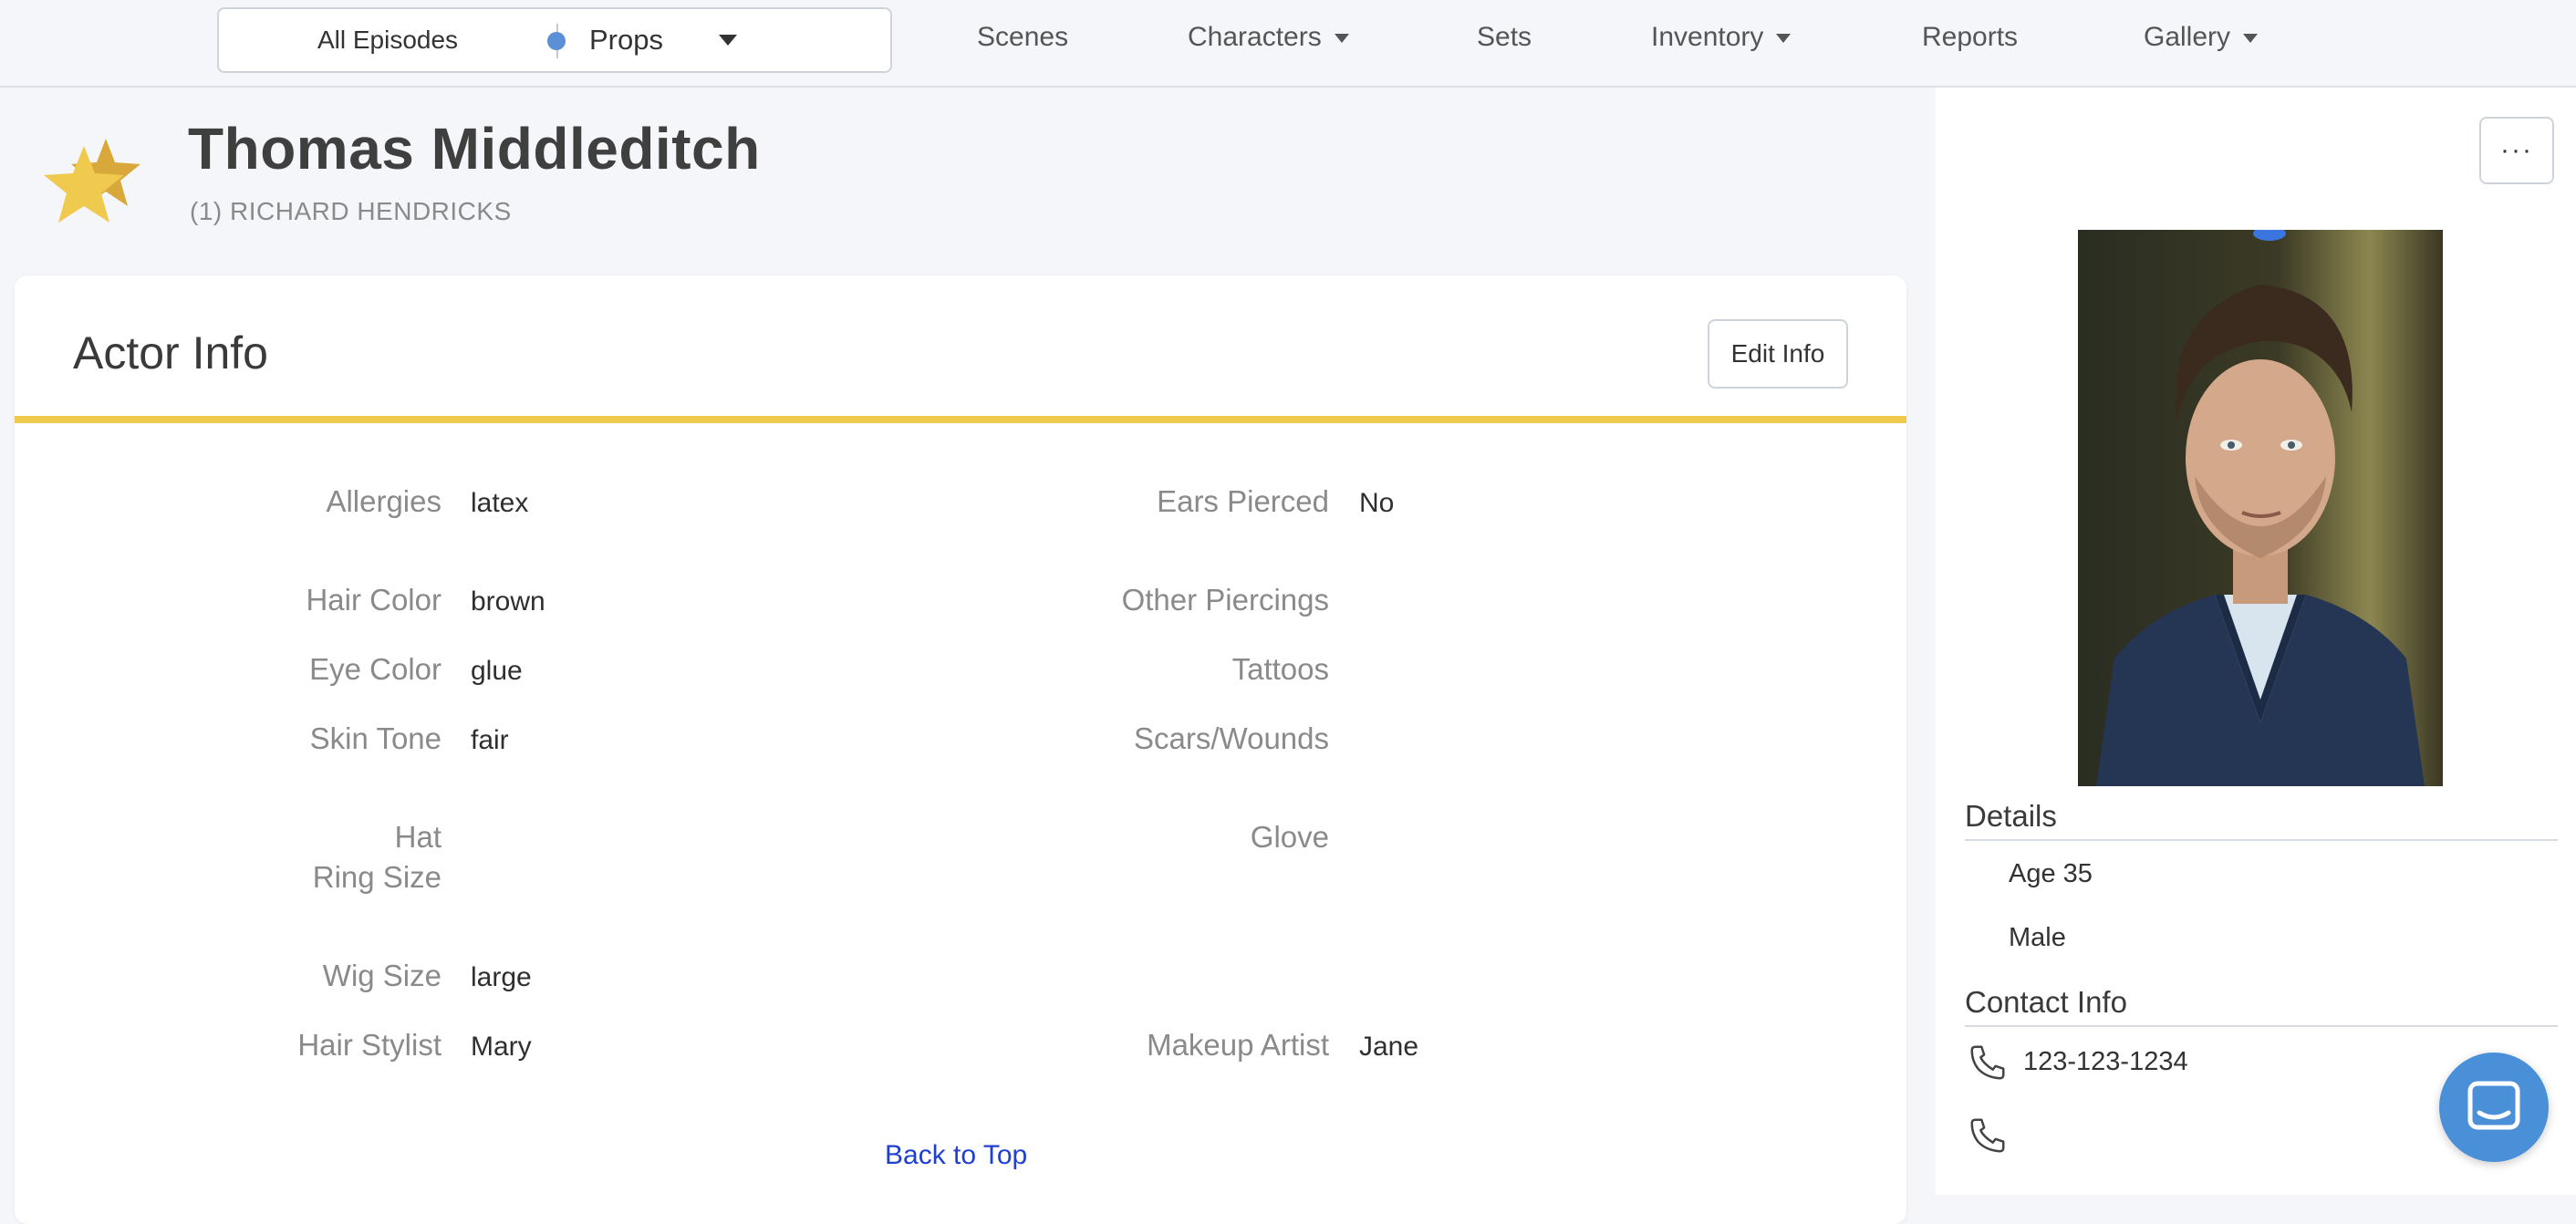 The width and height of the screenshot is (2576, 1224). Describe the element at coordinates (956, 1156) in the screenshot. I see `back-to-top-link: Back to Top` at that location.